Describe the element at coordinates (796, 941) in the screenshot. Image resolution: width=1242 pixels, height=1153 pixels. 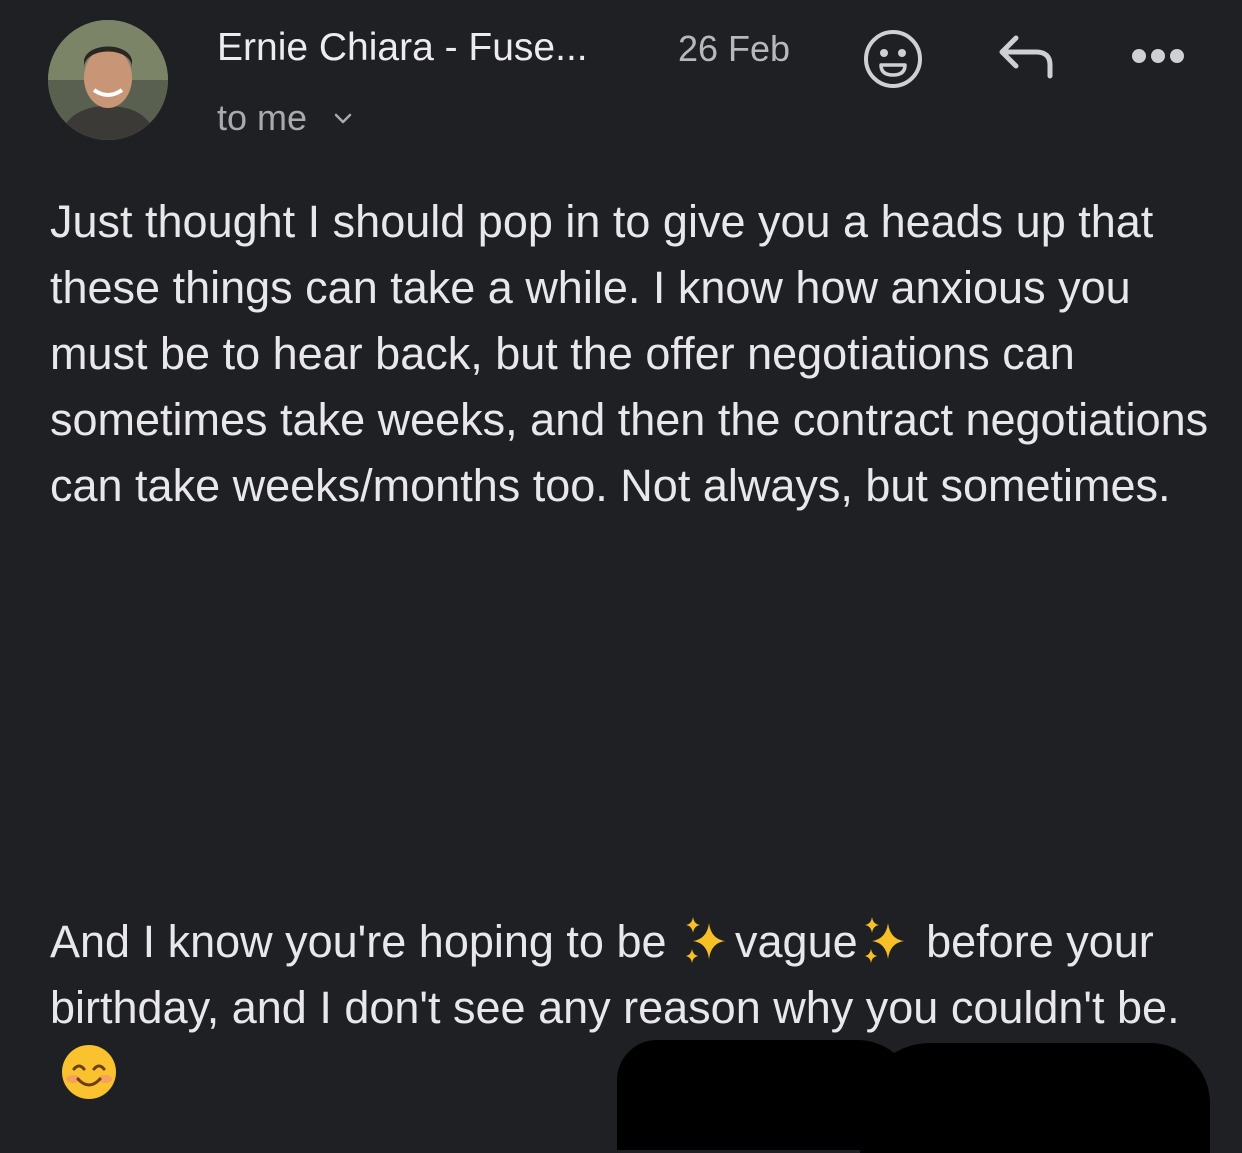
I see `highlight-text: vague` at that location.